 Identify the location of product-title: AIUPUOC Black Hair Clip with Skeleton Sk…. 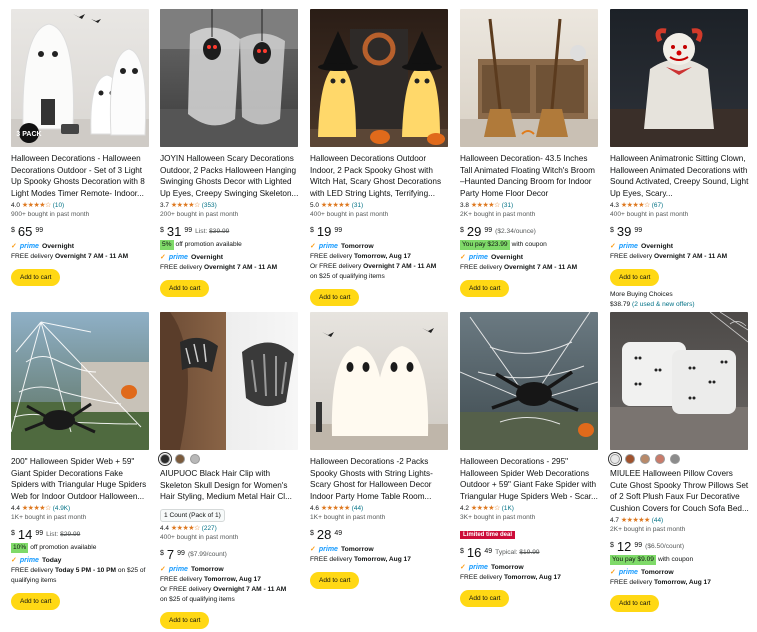
(230, 486).